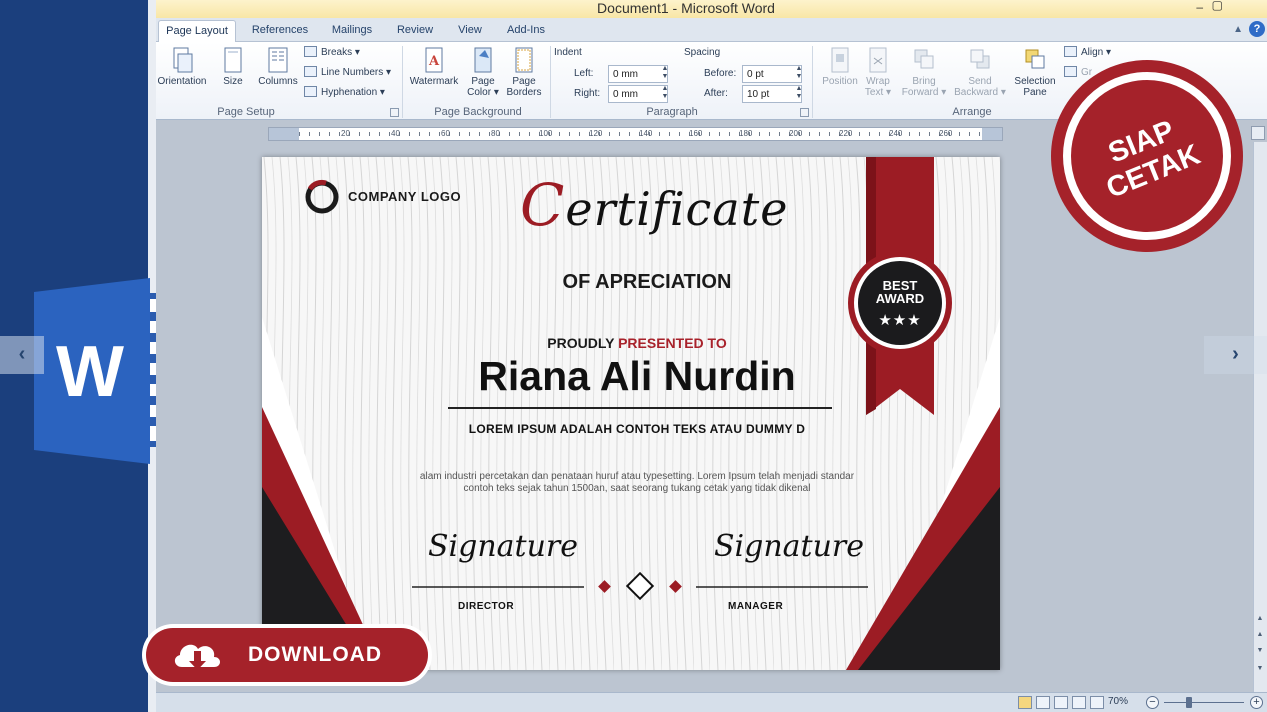 Image resolution: width=1267 pixels, height=712 pixels. What do you see at coordinates (1199, 7) in the screenshot?
I see `minimize-button: –` at bounding box center [1199, 7].